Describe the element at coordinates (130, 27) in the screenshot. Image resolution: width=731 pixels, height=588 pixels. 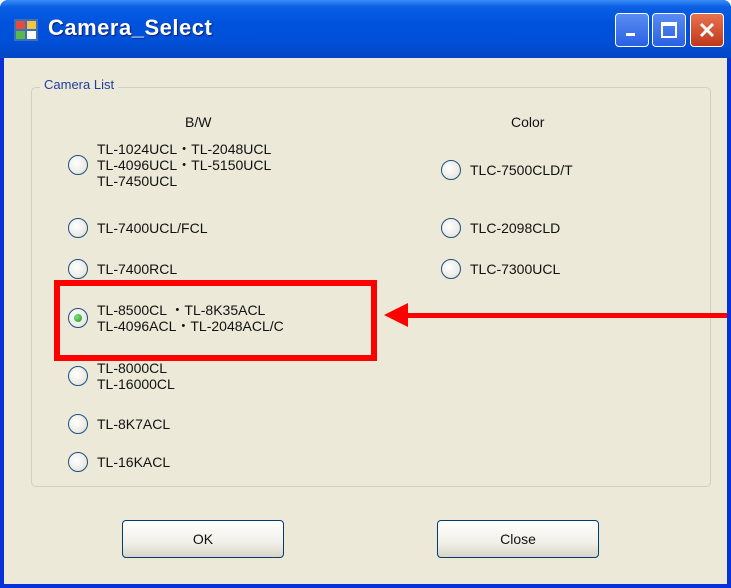
I see `window-title: Camera_Select` at that location.